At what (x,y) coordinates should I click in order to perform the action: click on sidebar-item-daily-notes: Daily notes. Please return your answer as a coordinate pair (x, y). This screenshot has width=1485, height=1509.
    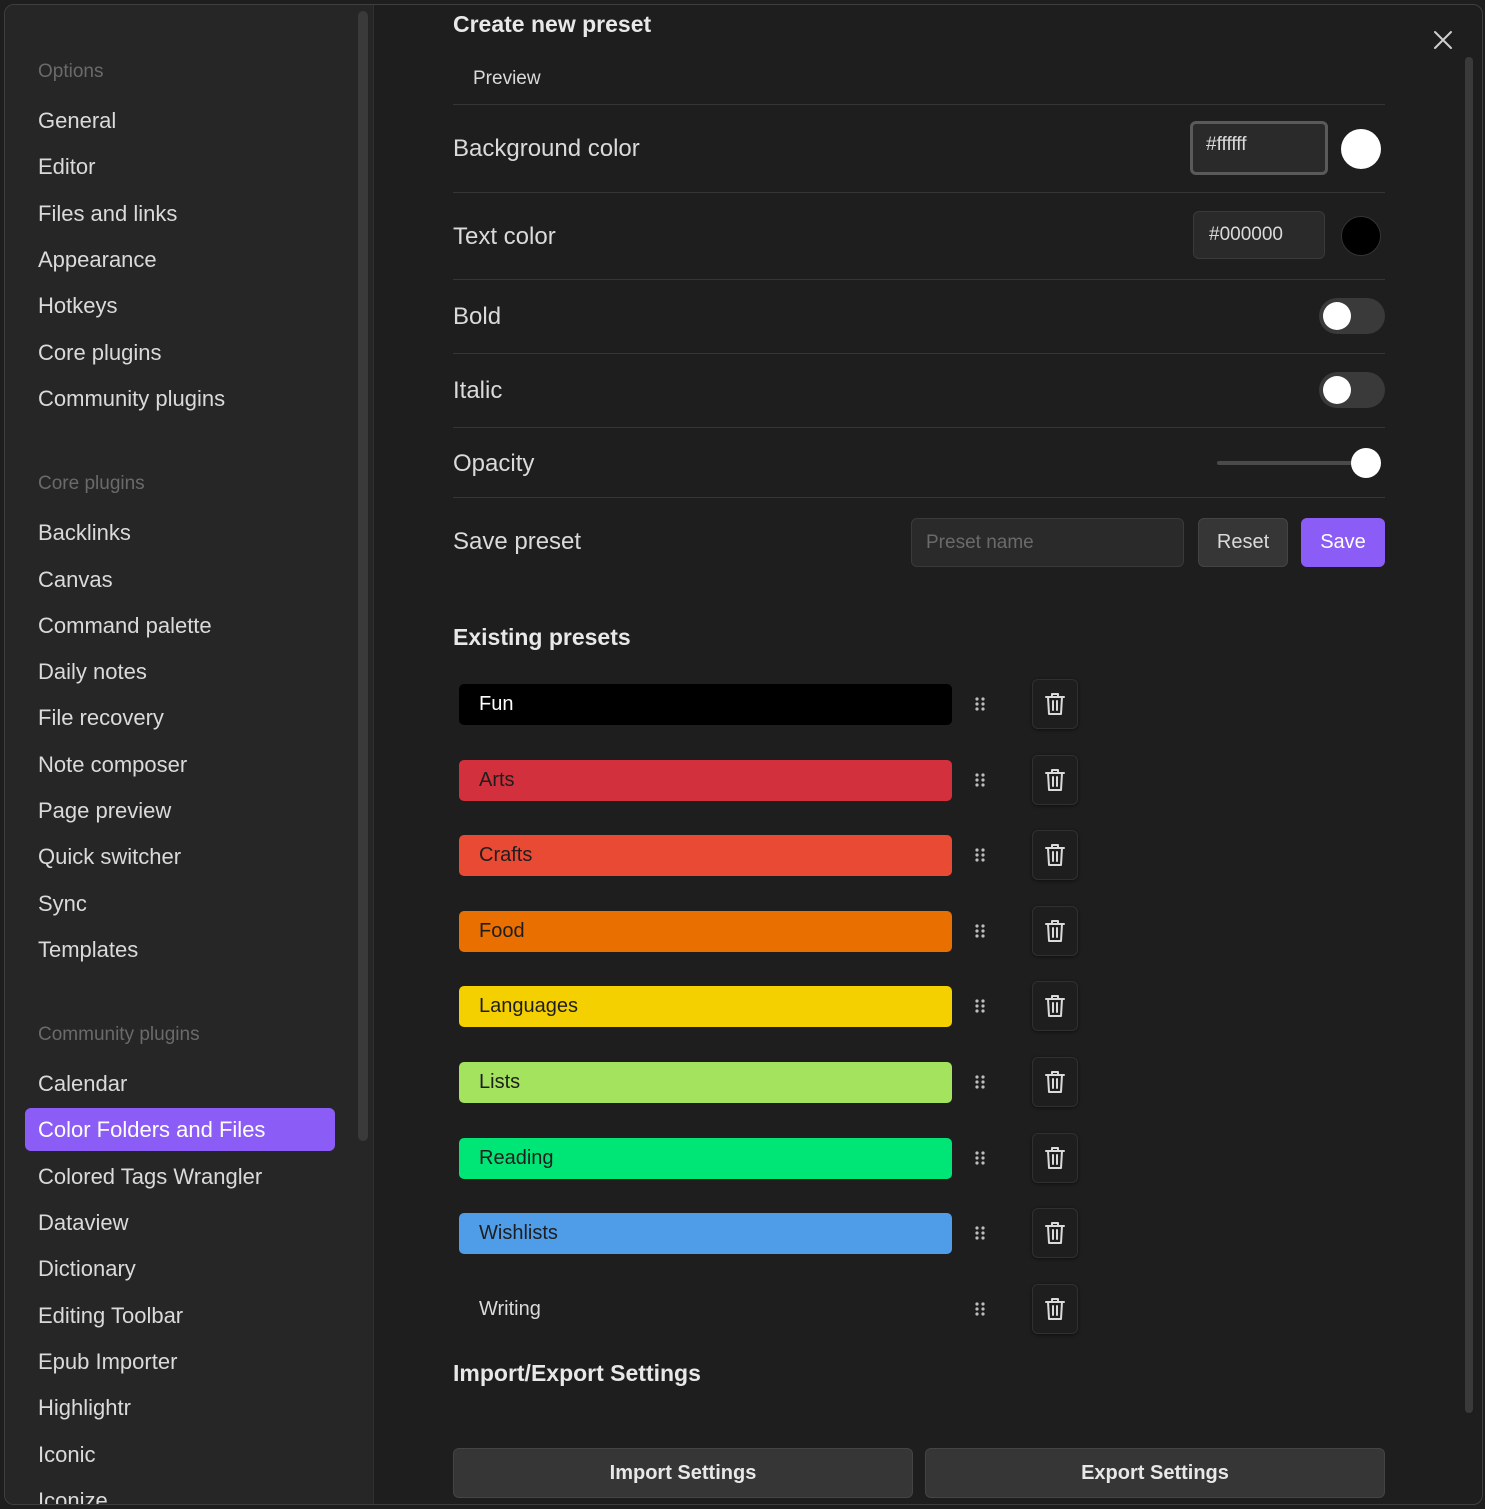
    Looking at the image, I should click on (180, 671).